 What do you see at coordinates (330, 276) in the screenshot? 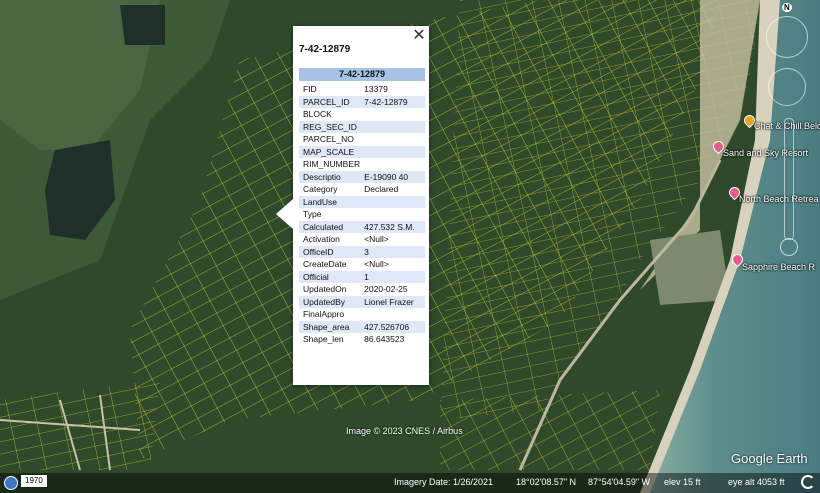
I see `attribute-key: Official` at bounding box center [330, 276].